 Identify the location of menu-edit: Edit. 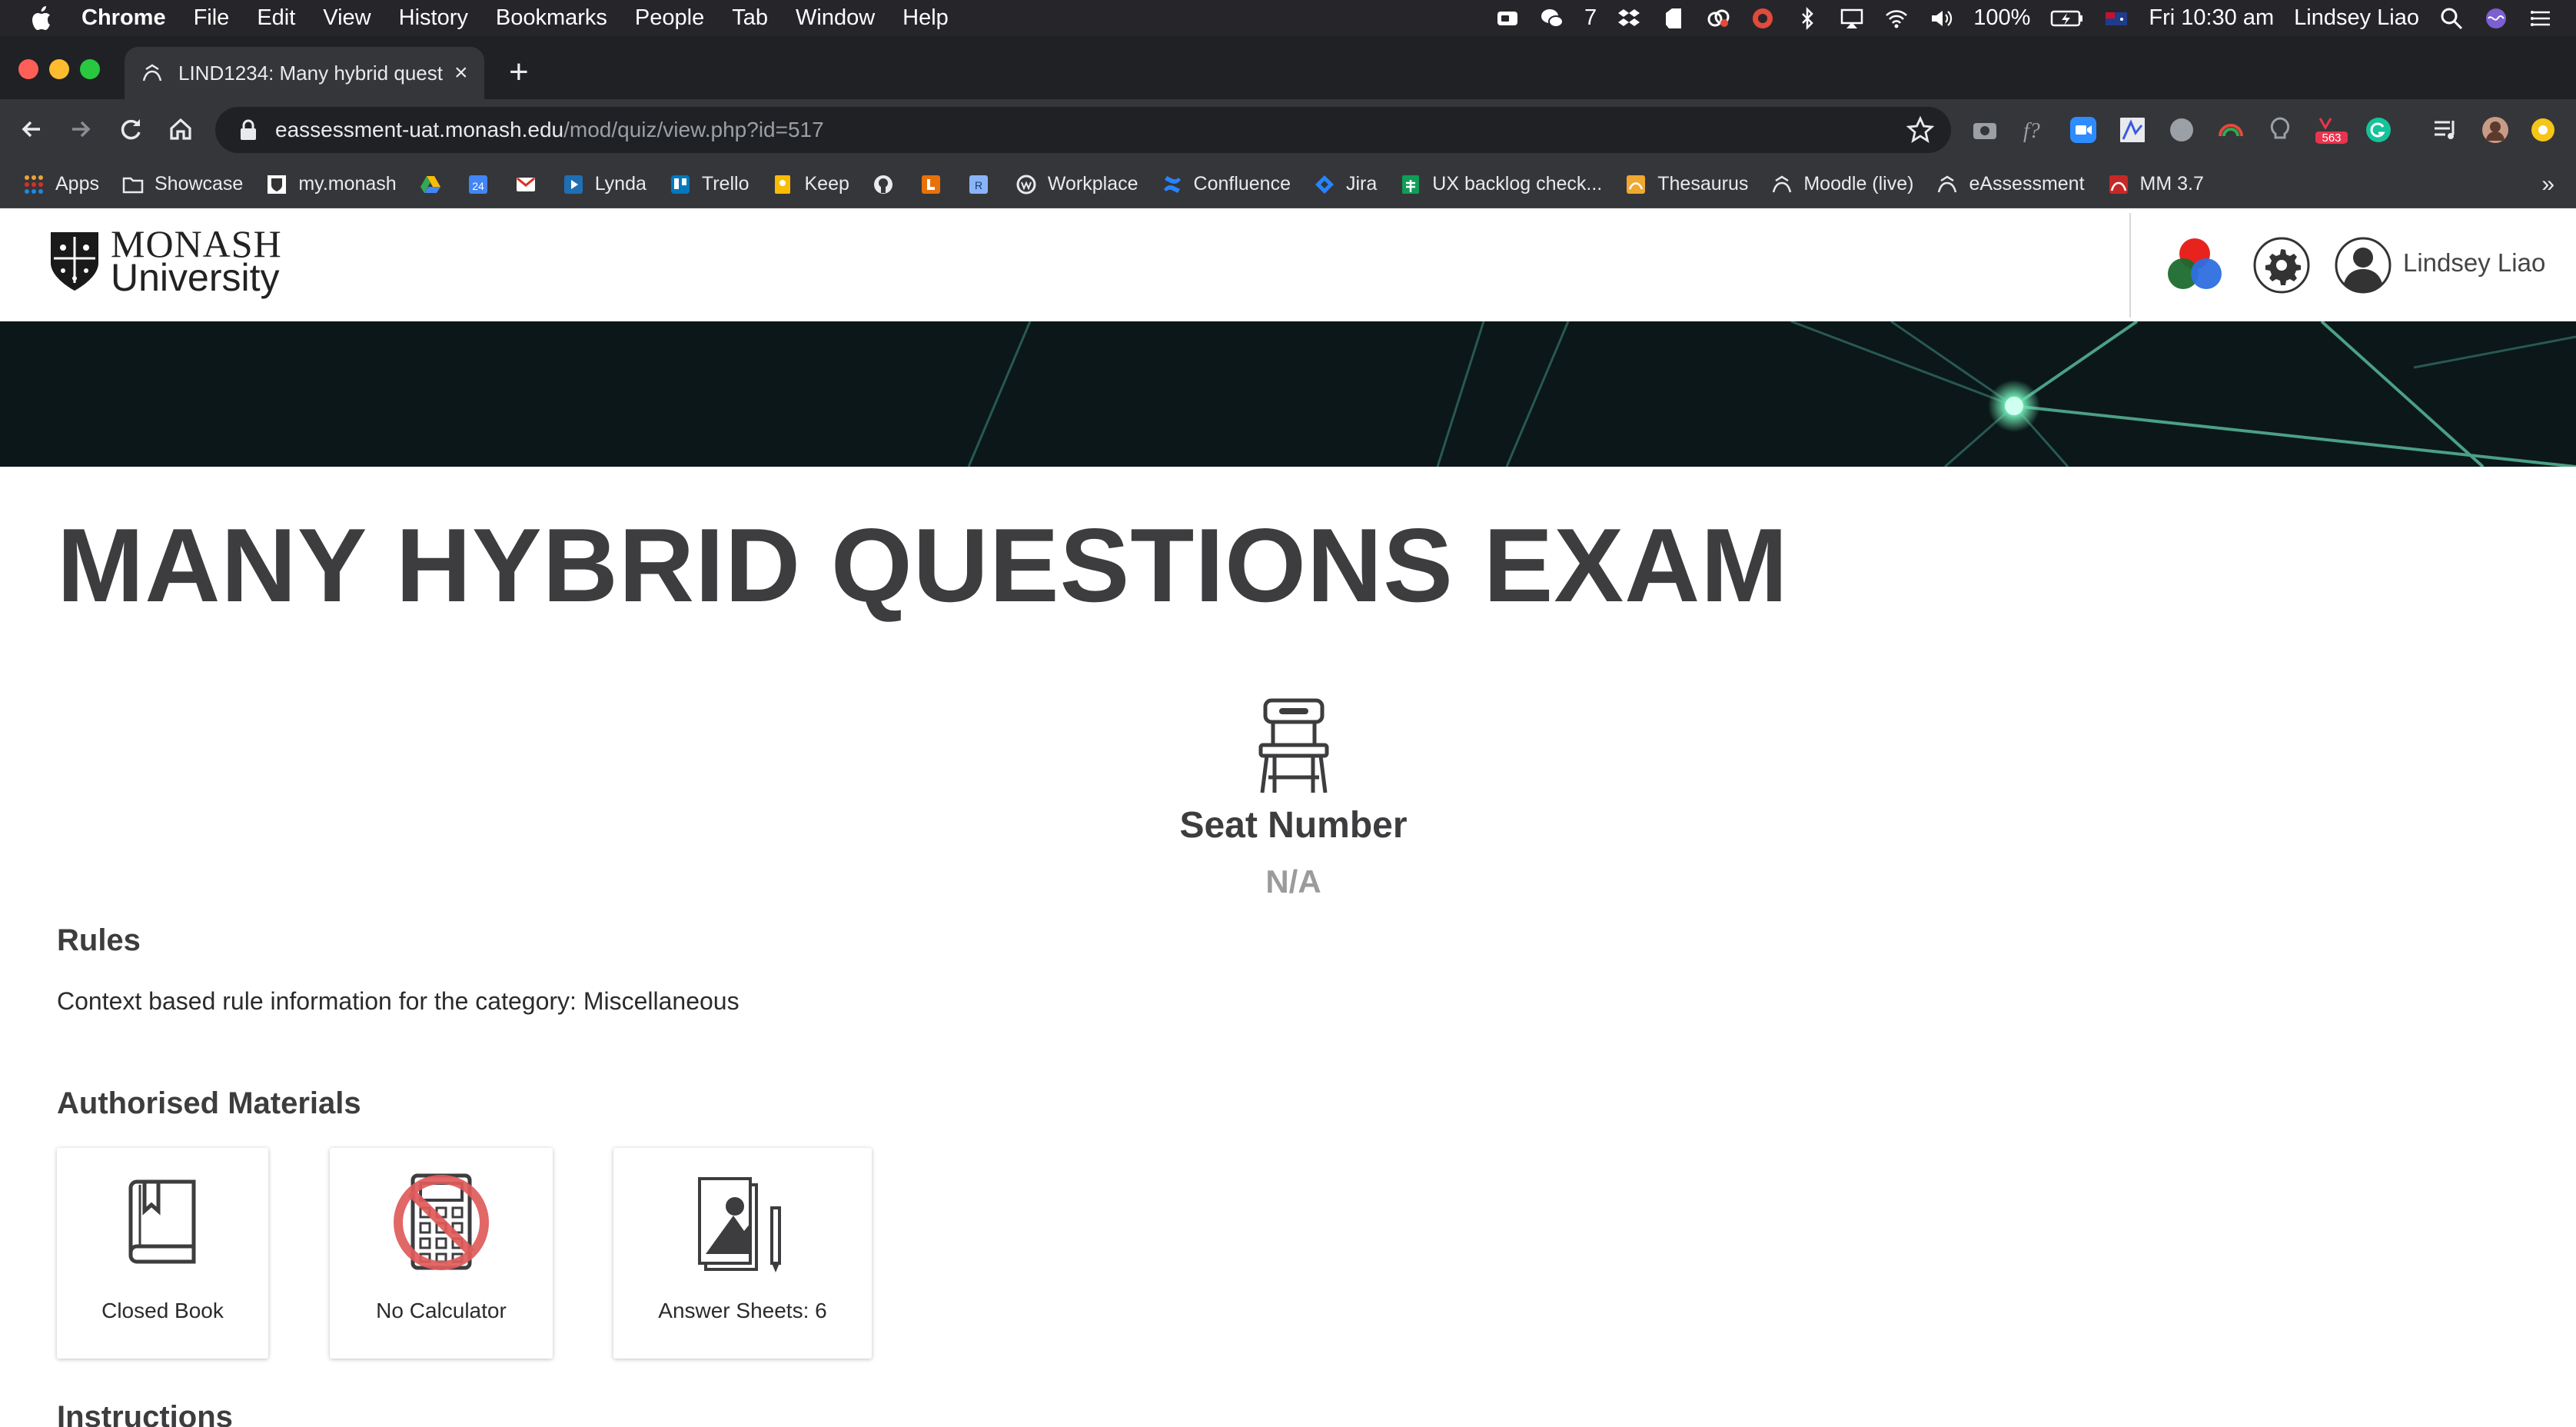
(276, 18).